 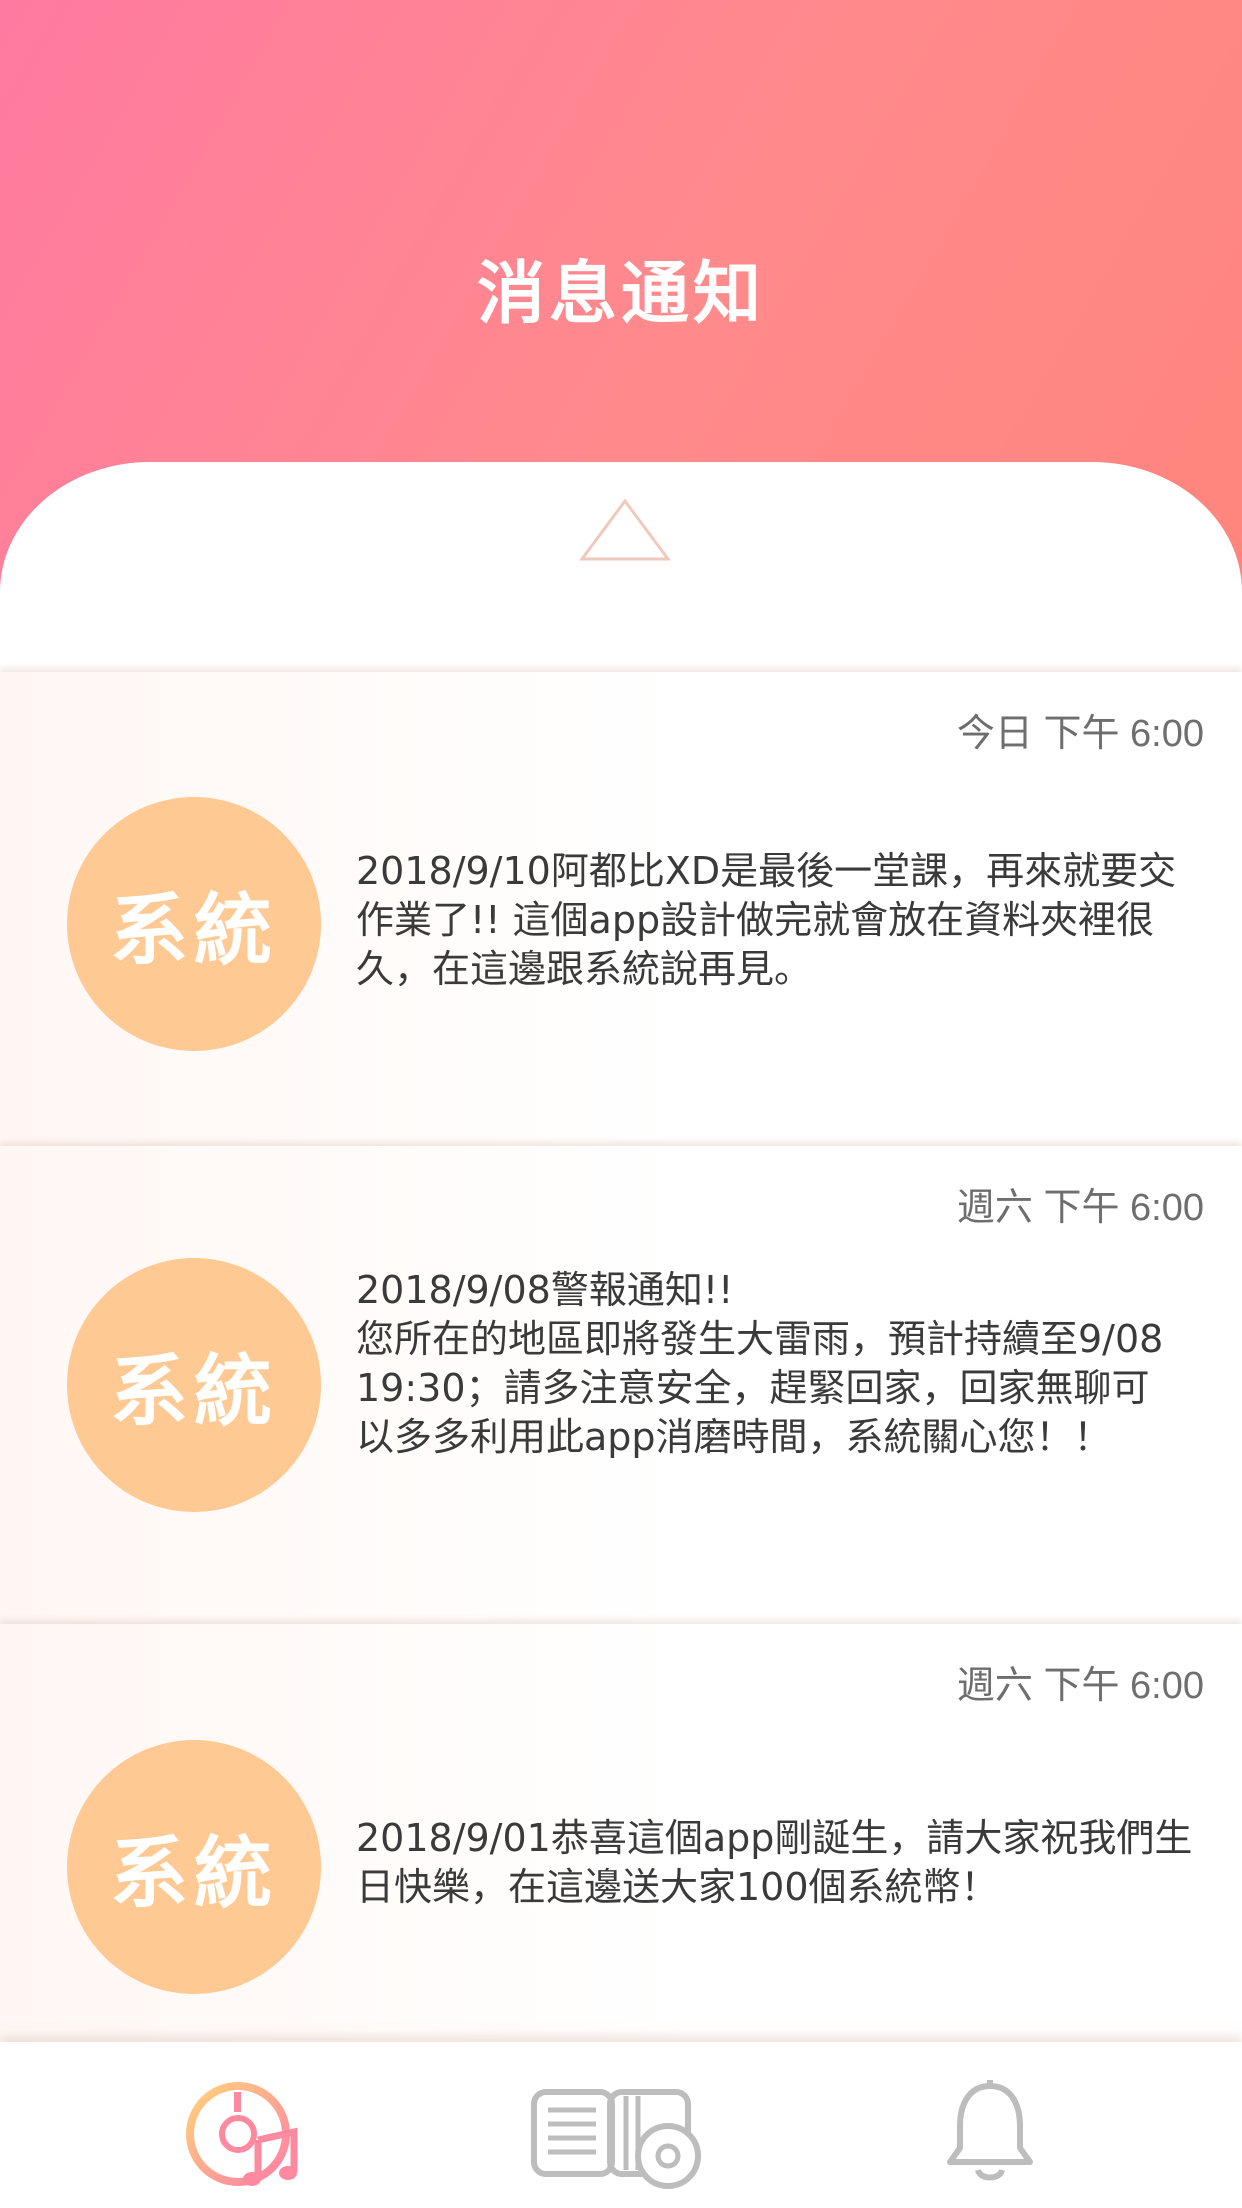 I want to click on book-disc-icon, so click(x=619, y=2139).